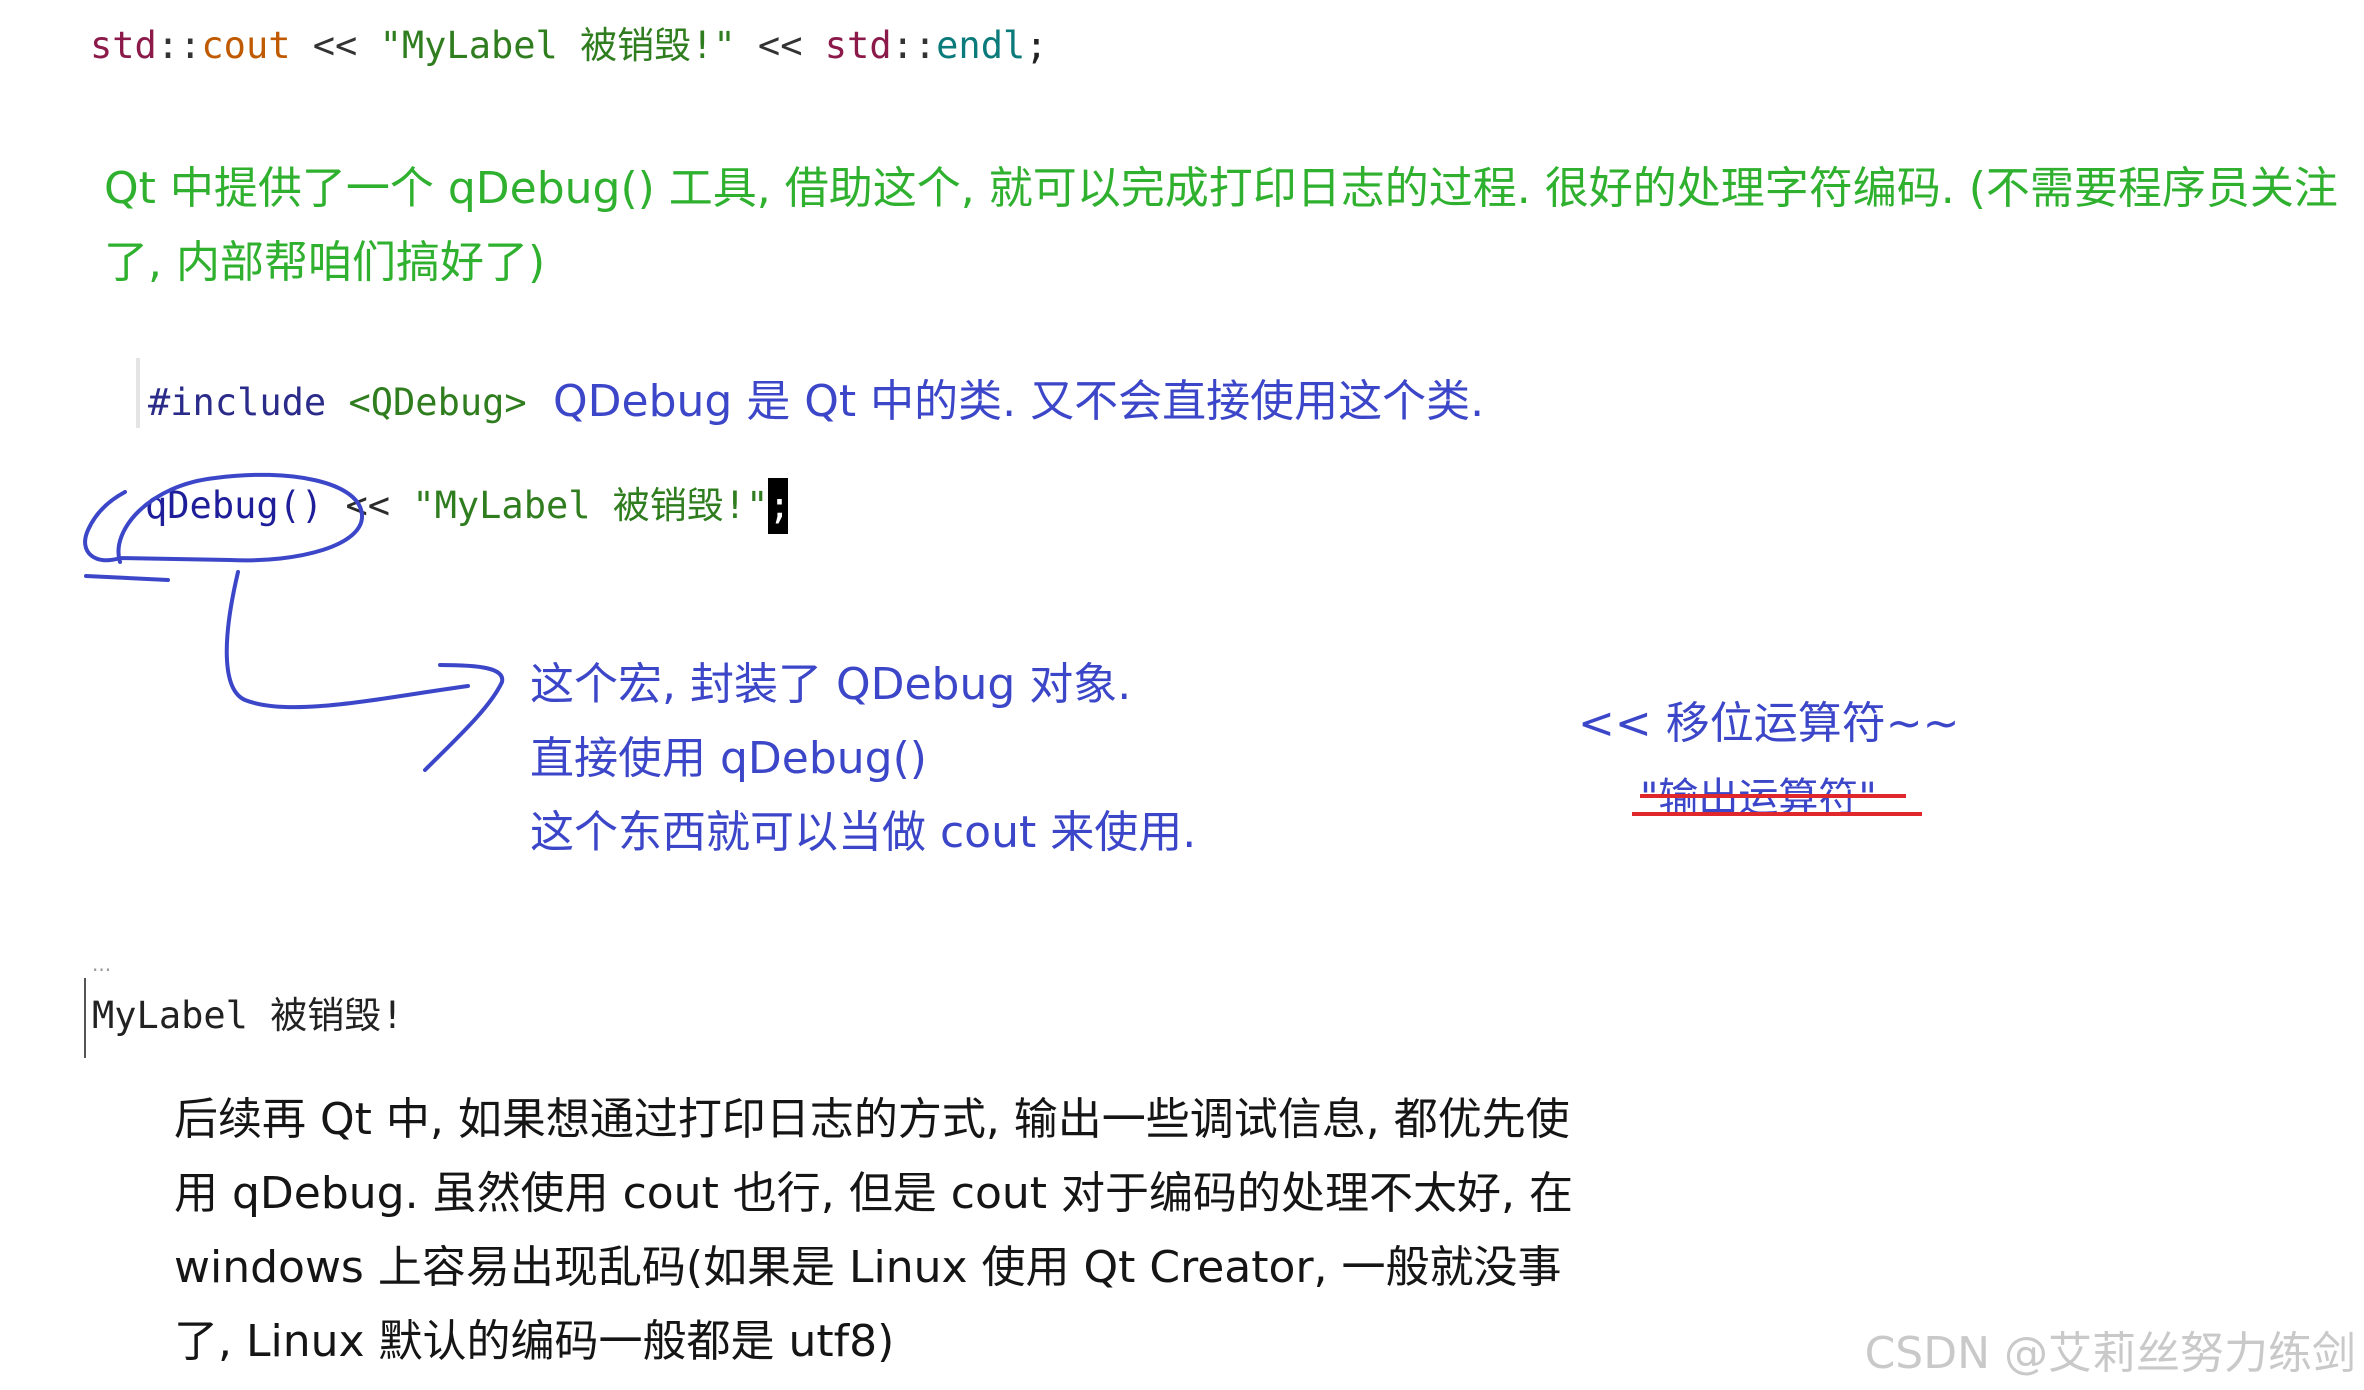  I want to click on include-directive: #include, so click(248, 402).